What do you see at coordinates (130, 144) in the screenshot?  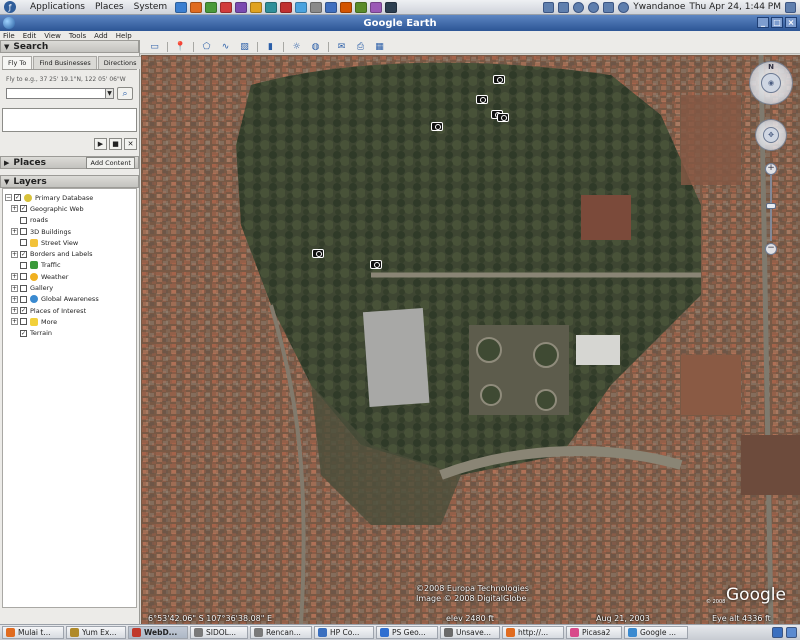 I see `close-icon: ✕` at bounding box center [130, 144].